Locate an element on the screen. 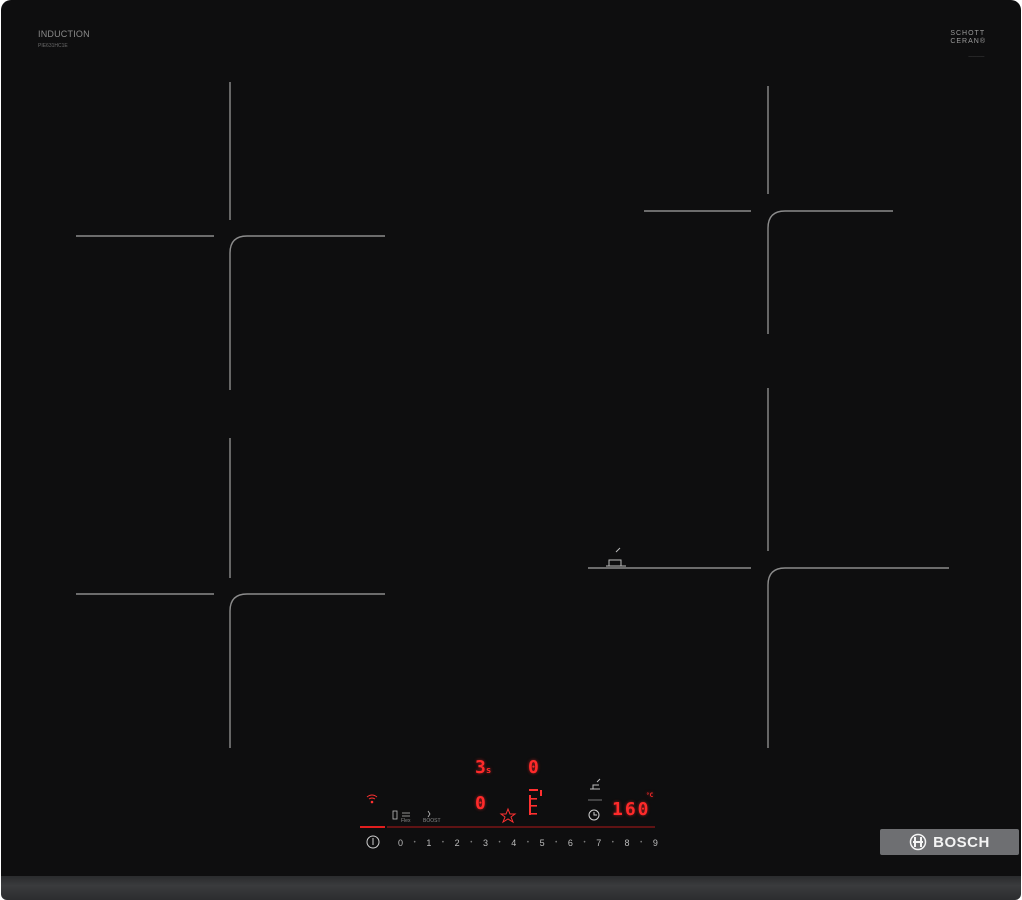  scale-step: 2 is located at coordinates (457, 843).